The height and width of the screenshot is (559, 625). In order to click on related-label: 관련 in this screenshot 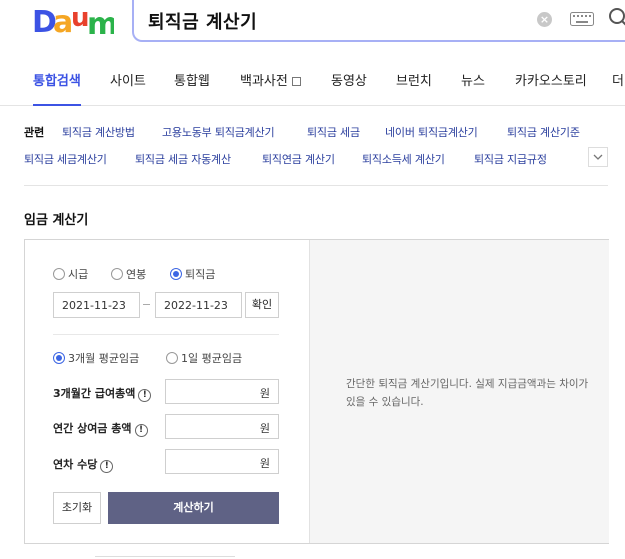, I will do `click(34, 132)`.